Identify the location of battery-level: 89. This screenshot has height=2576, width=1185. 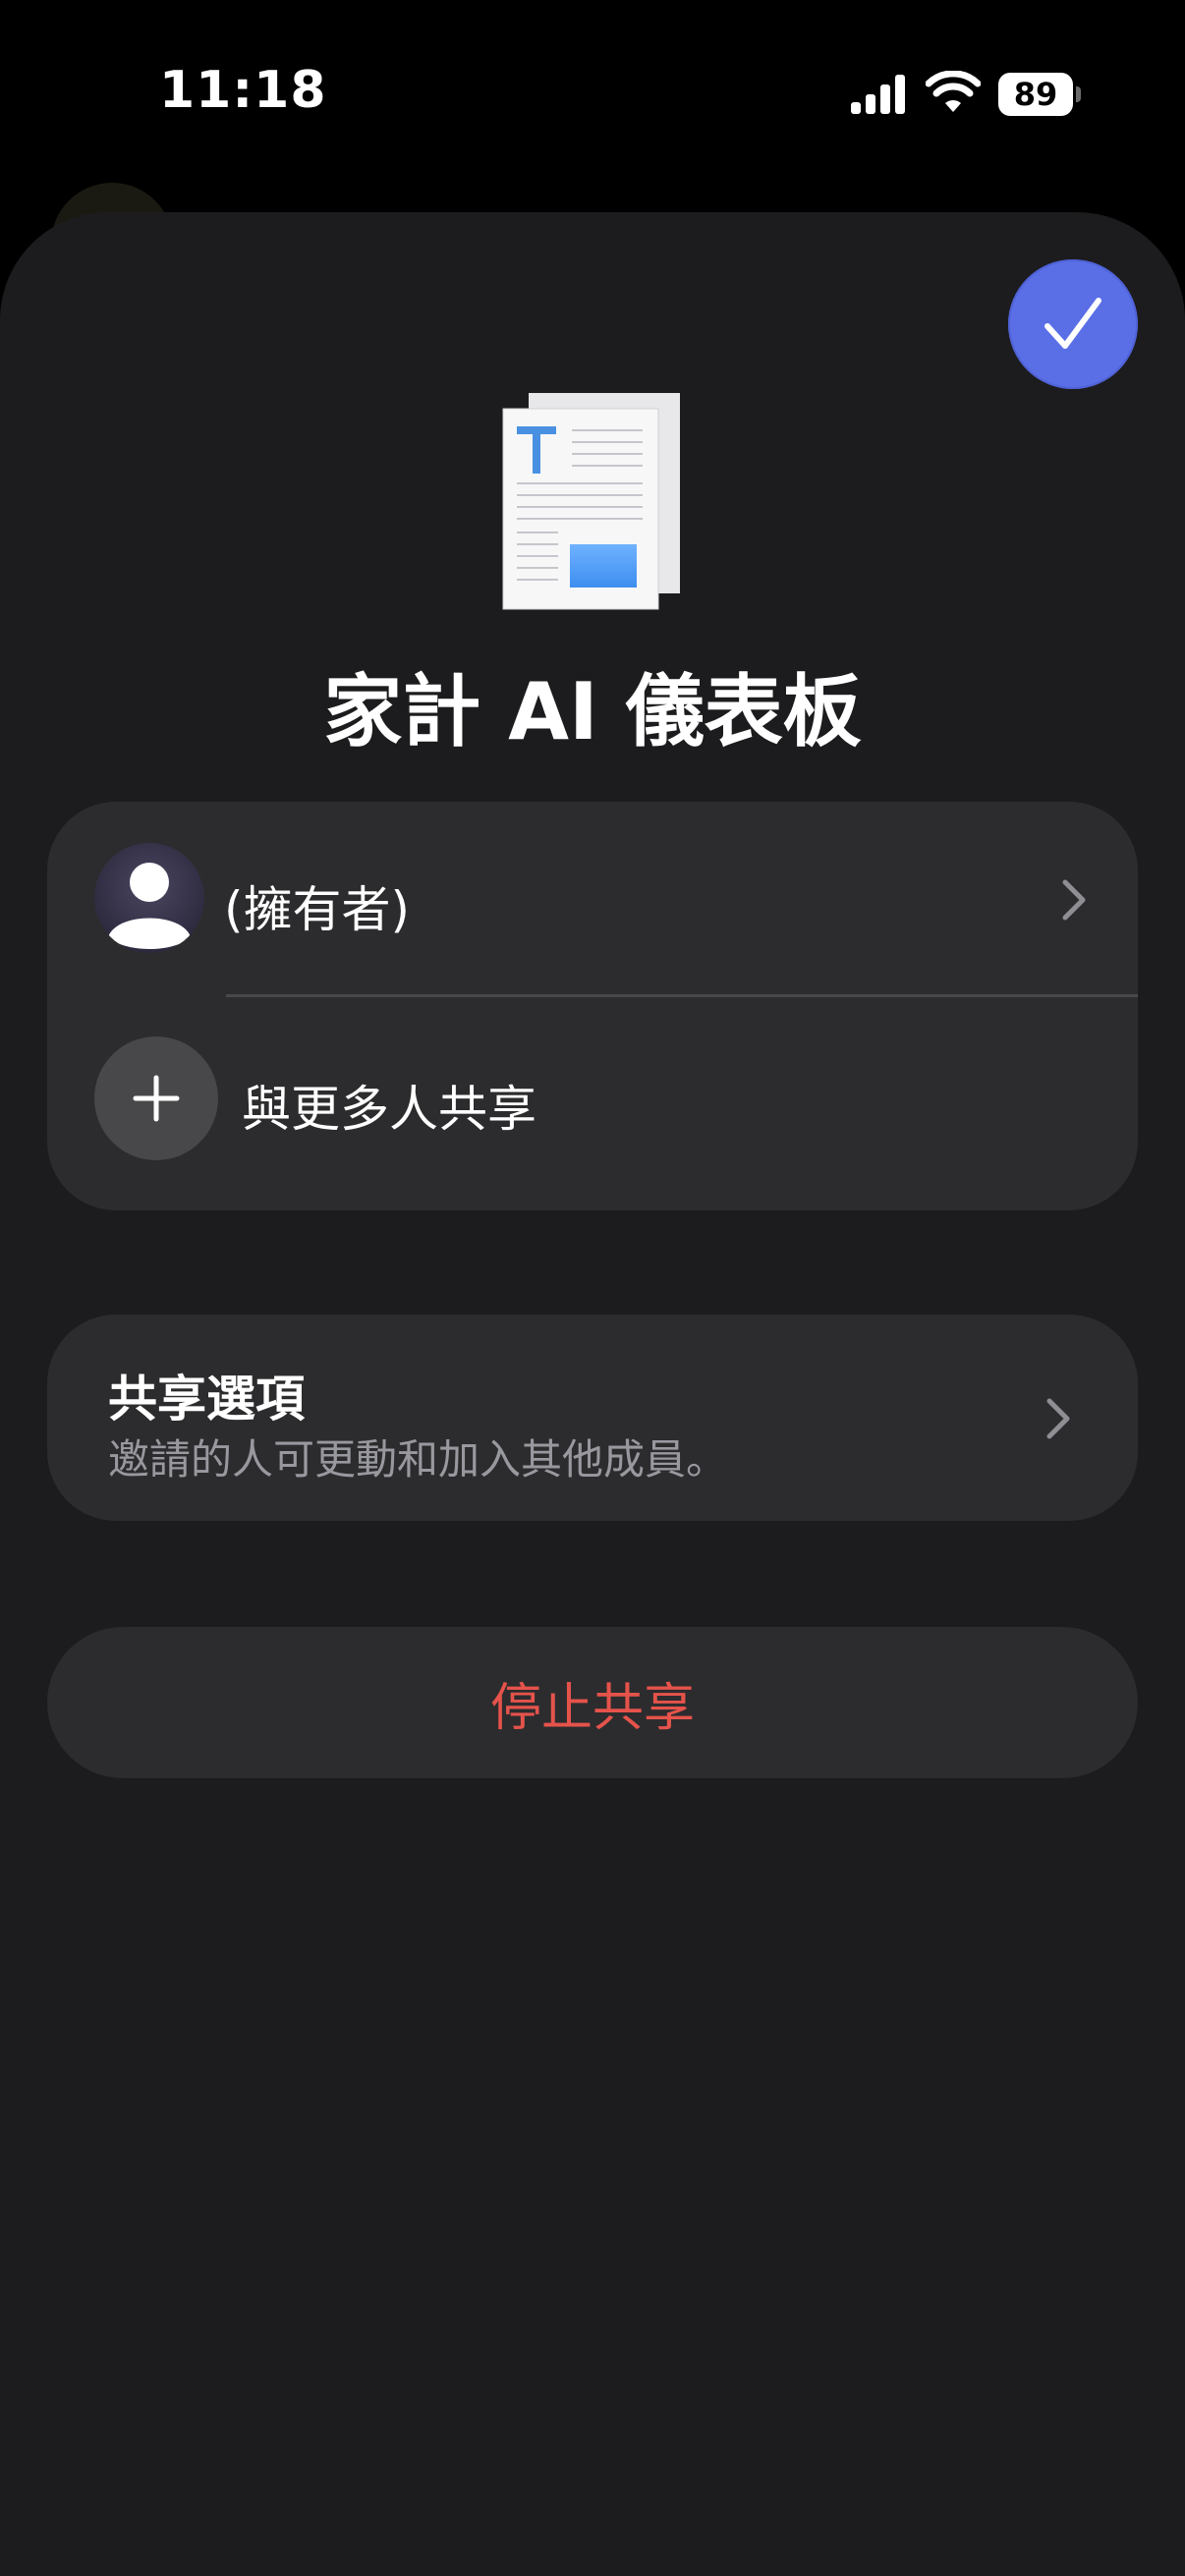
(1035, 94).